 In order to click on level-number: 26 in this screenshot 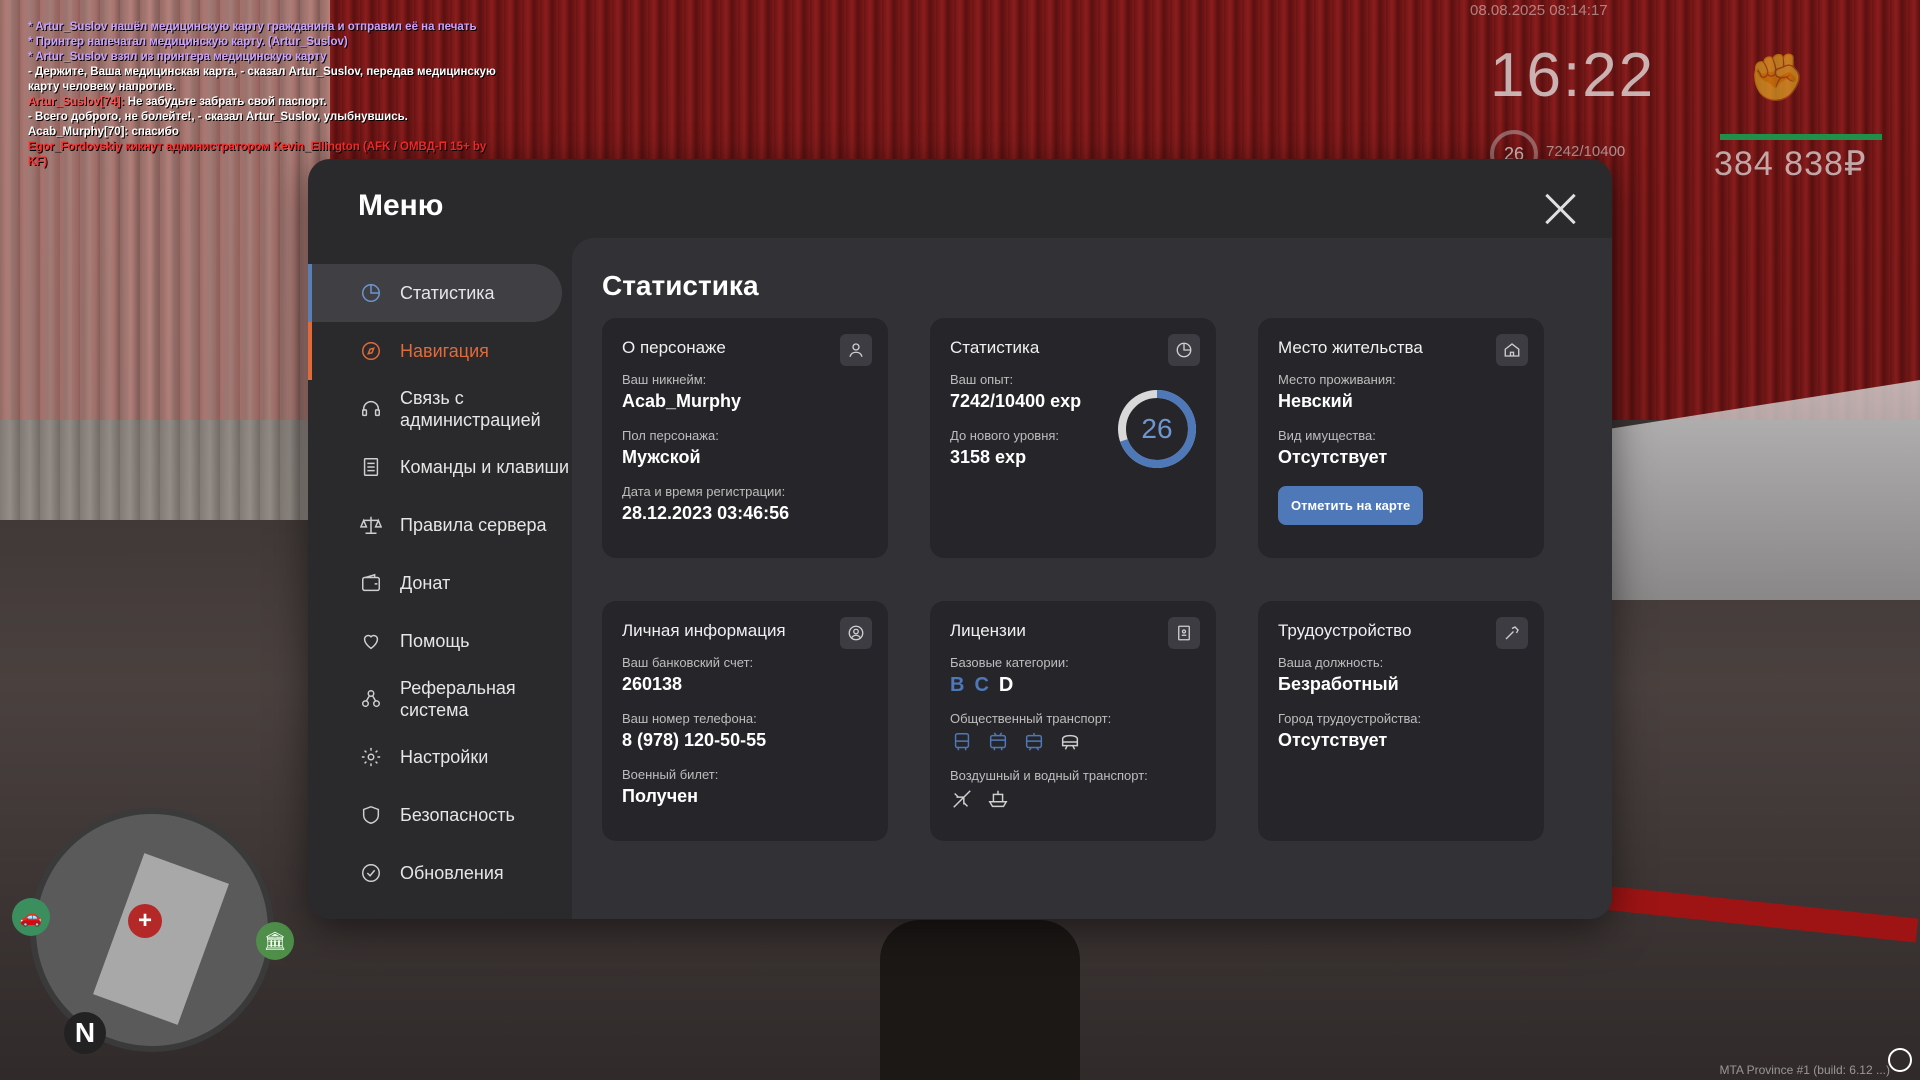, I will do `click(1157, 428)`.